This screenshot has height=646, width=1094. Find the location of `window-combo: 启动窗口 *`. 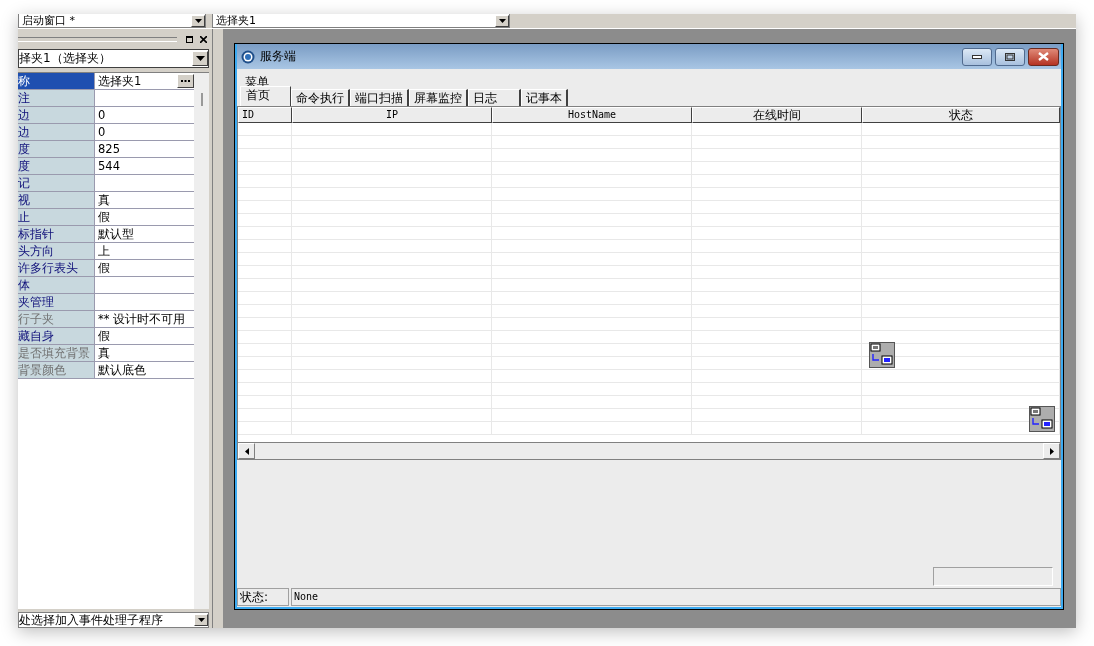

window-combo: 启动窗口 * is located at coordinates (112, 21).